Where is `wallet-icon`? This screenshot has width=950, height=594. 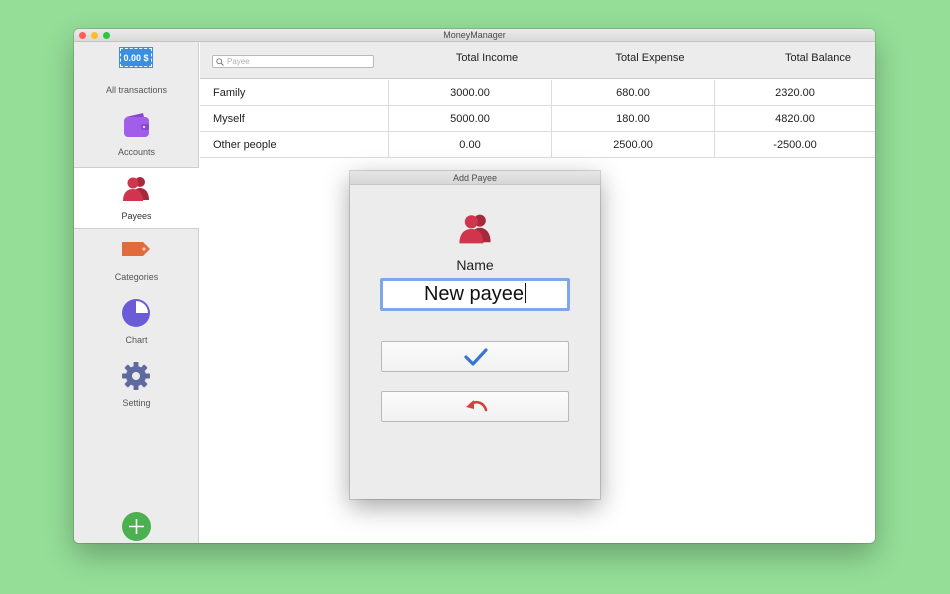 wallet-icon is located at coordinates (136, 125).